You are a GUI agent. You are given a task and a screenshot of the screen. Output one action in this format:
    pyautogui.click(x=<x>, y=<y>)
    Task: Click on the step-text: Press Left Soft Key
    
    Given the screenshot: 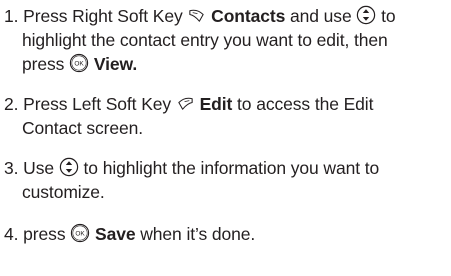 What is the action you would take?
    pyautogui.click(x=97, y=104)
    